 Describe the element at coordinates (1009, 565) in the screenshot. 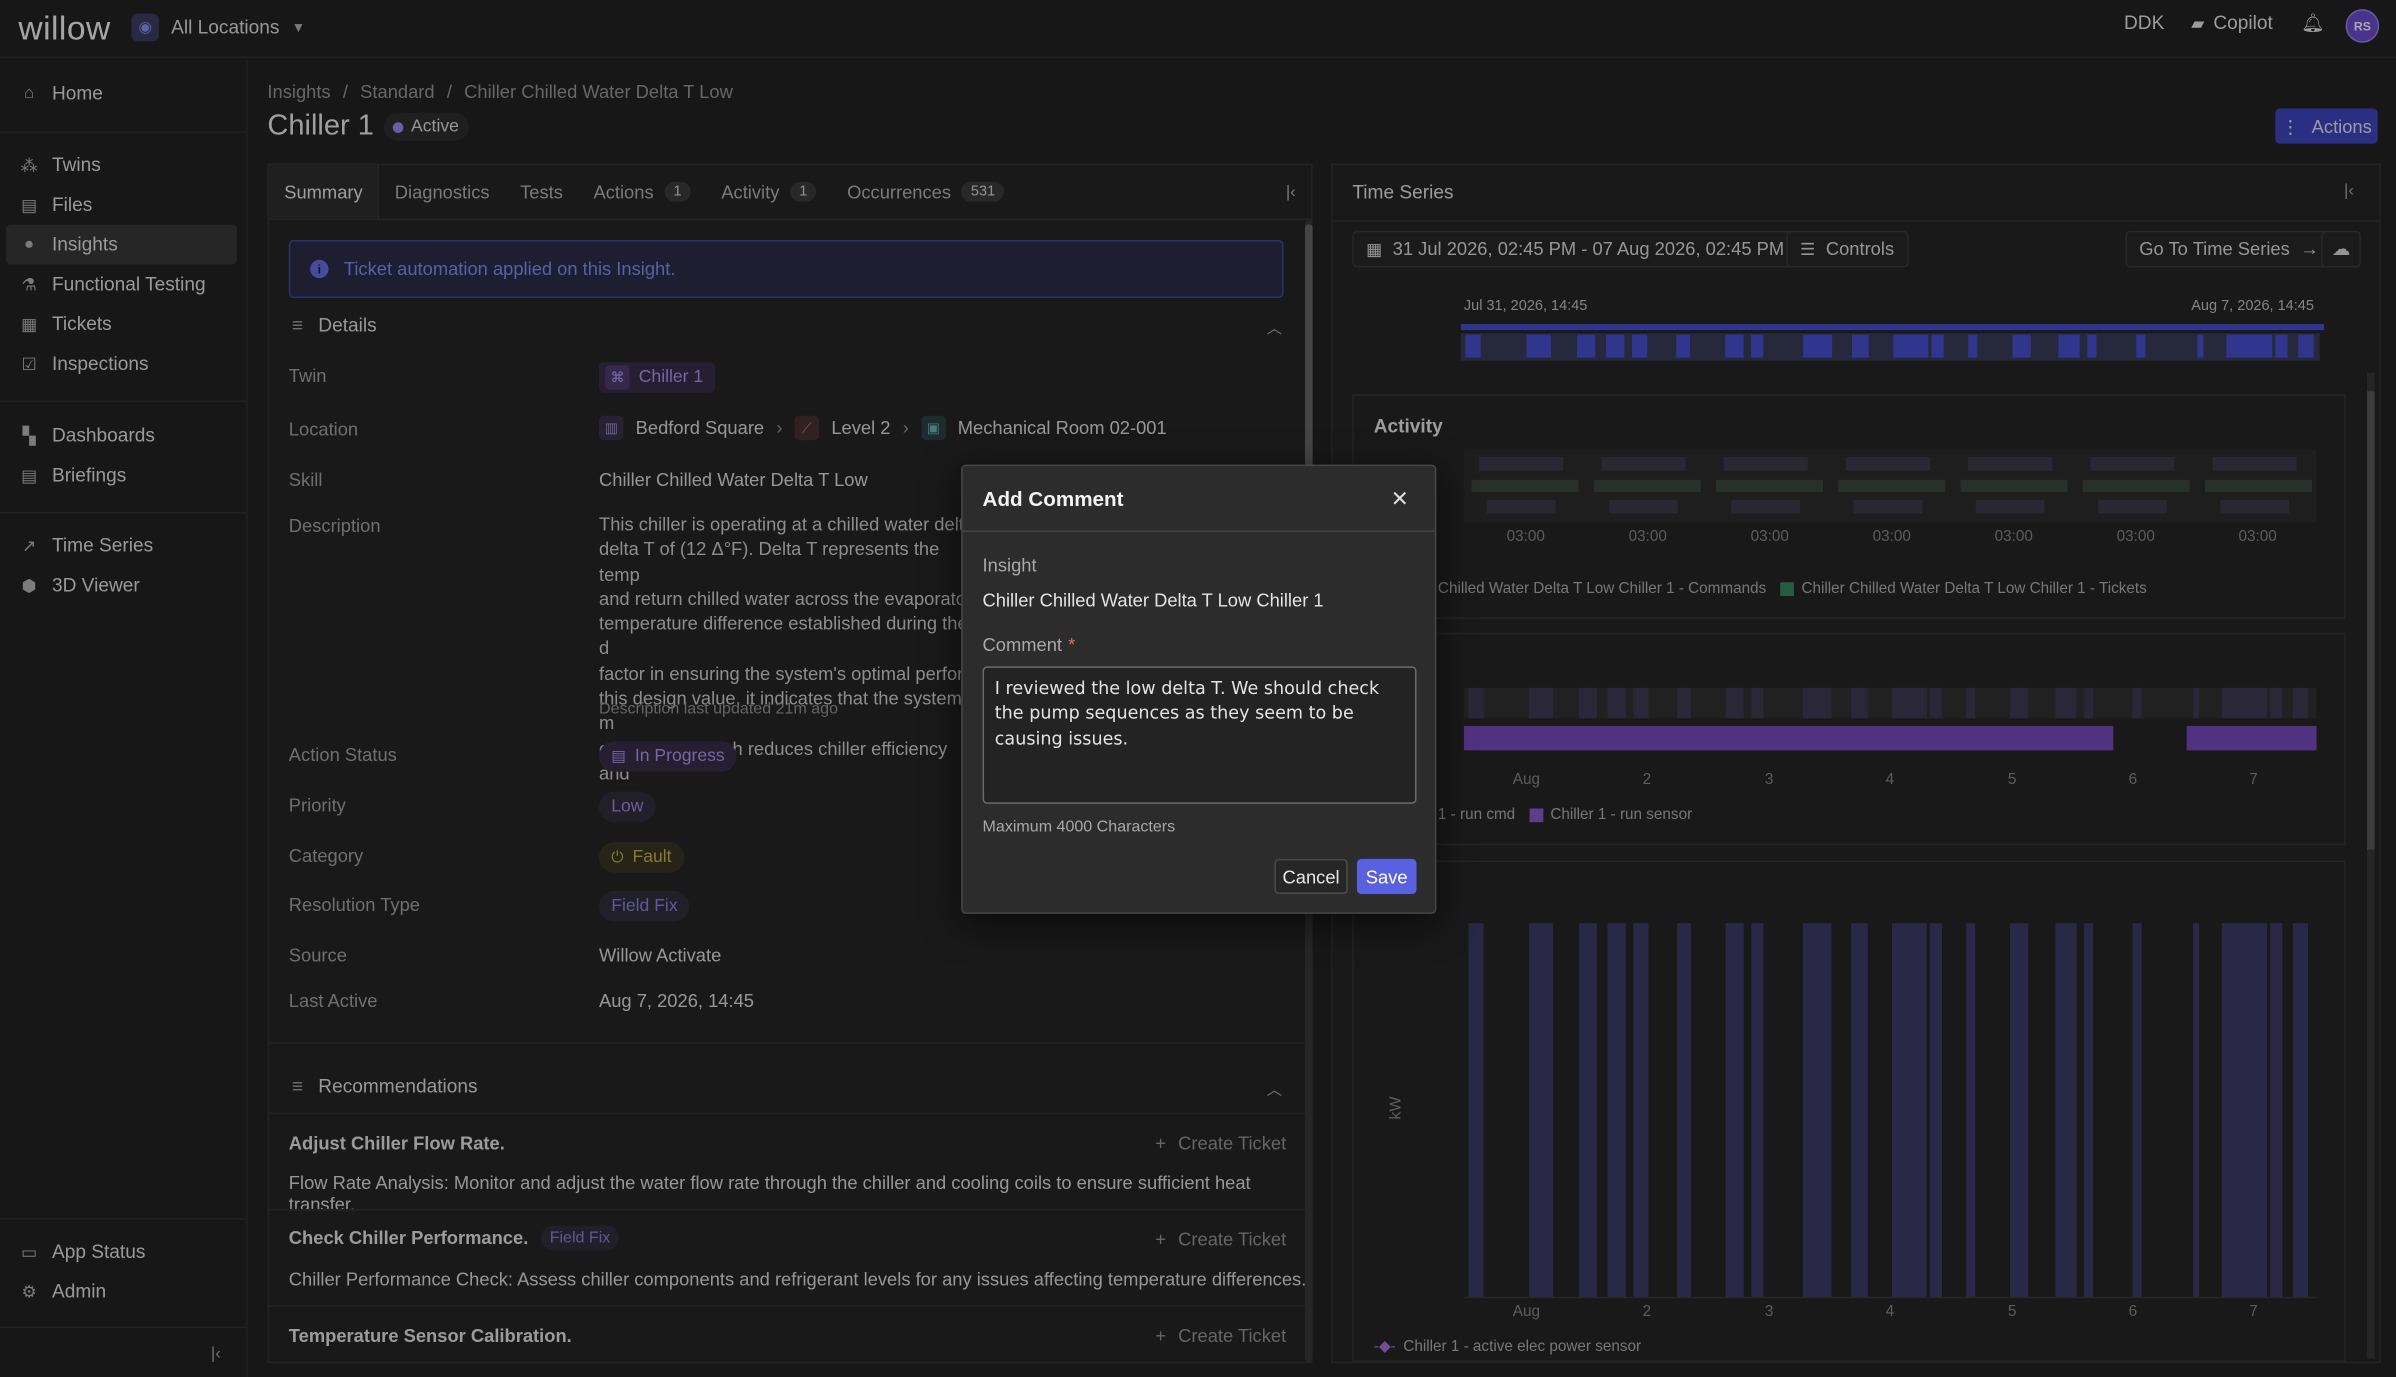

I see `insight-label: Insight` at that location.